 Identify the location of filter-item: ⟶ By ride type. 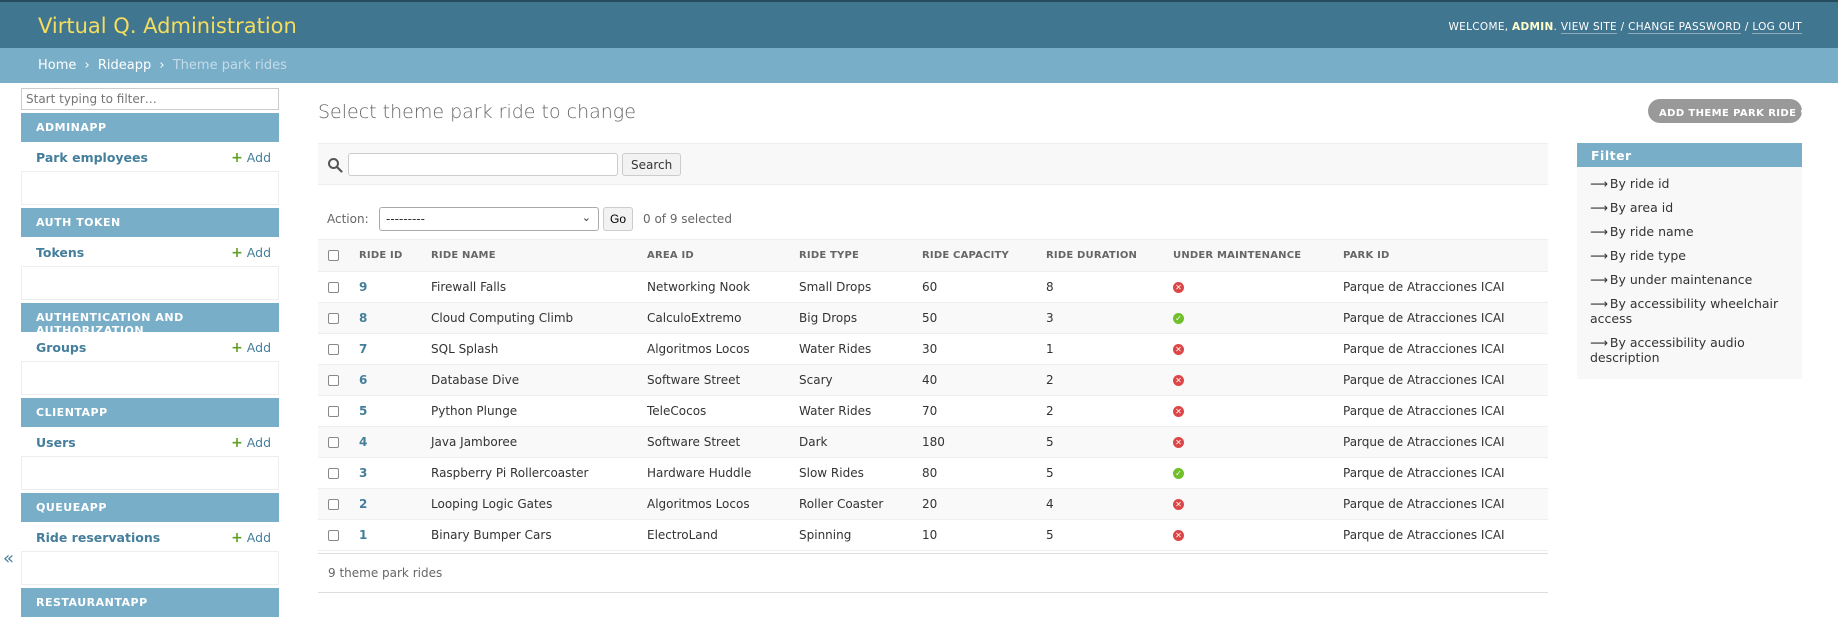
(1689, 255).